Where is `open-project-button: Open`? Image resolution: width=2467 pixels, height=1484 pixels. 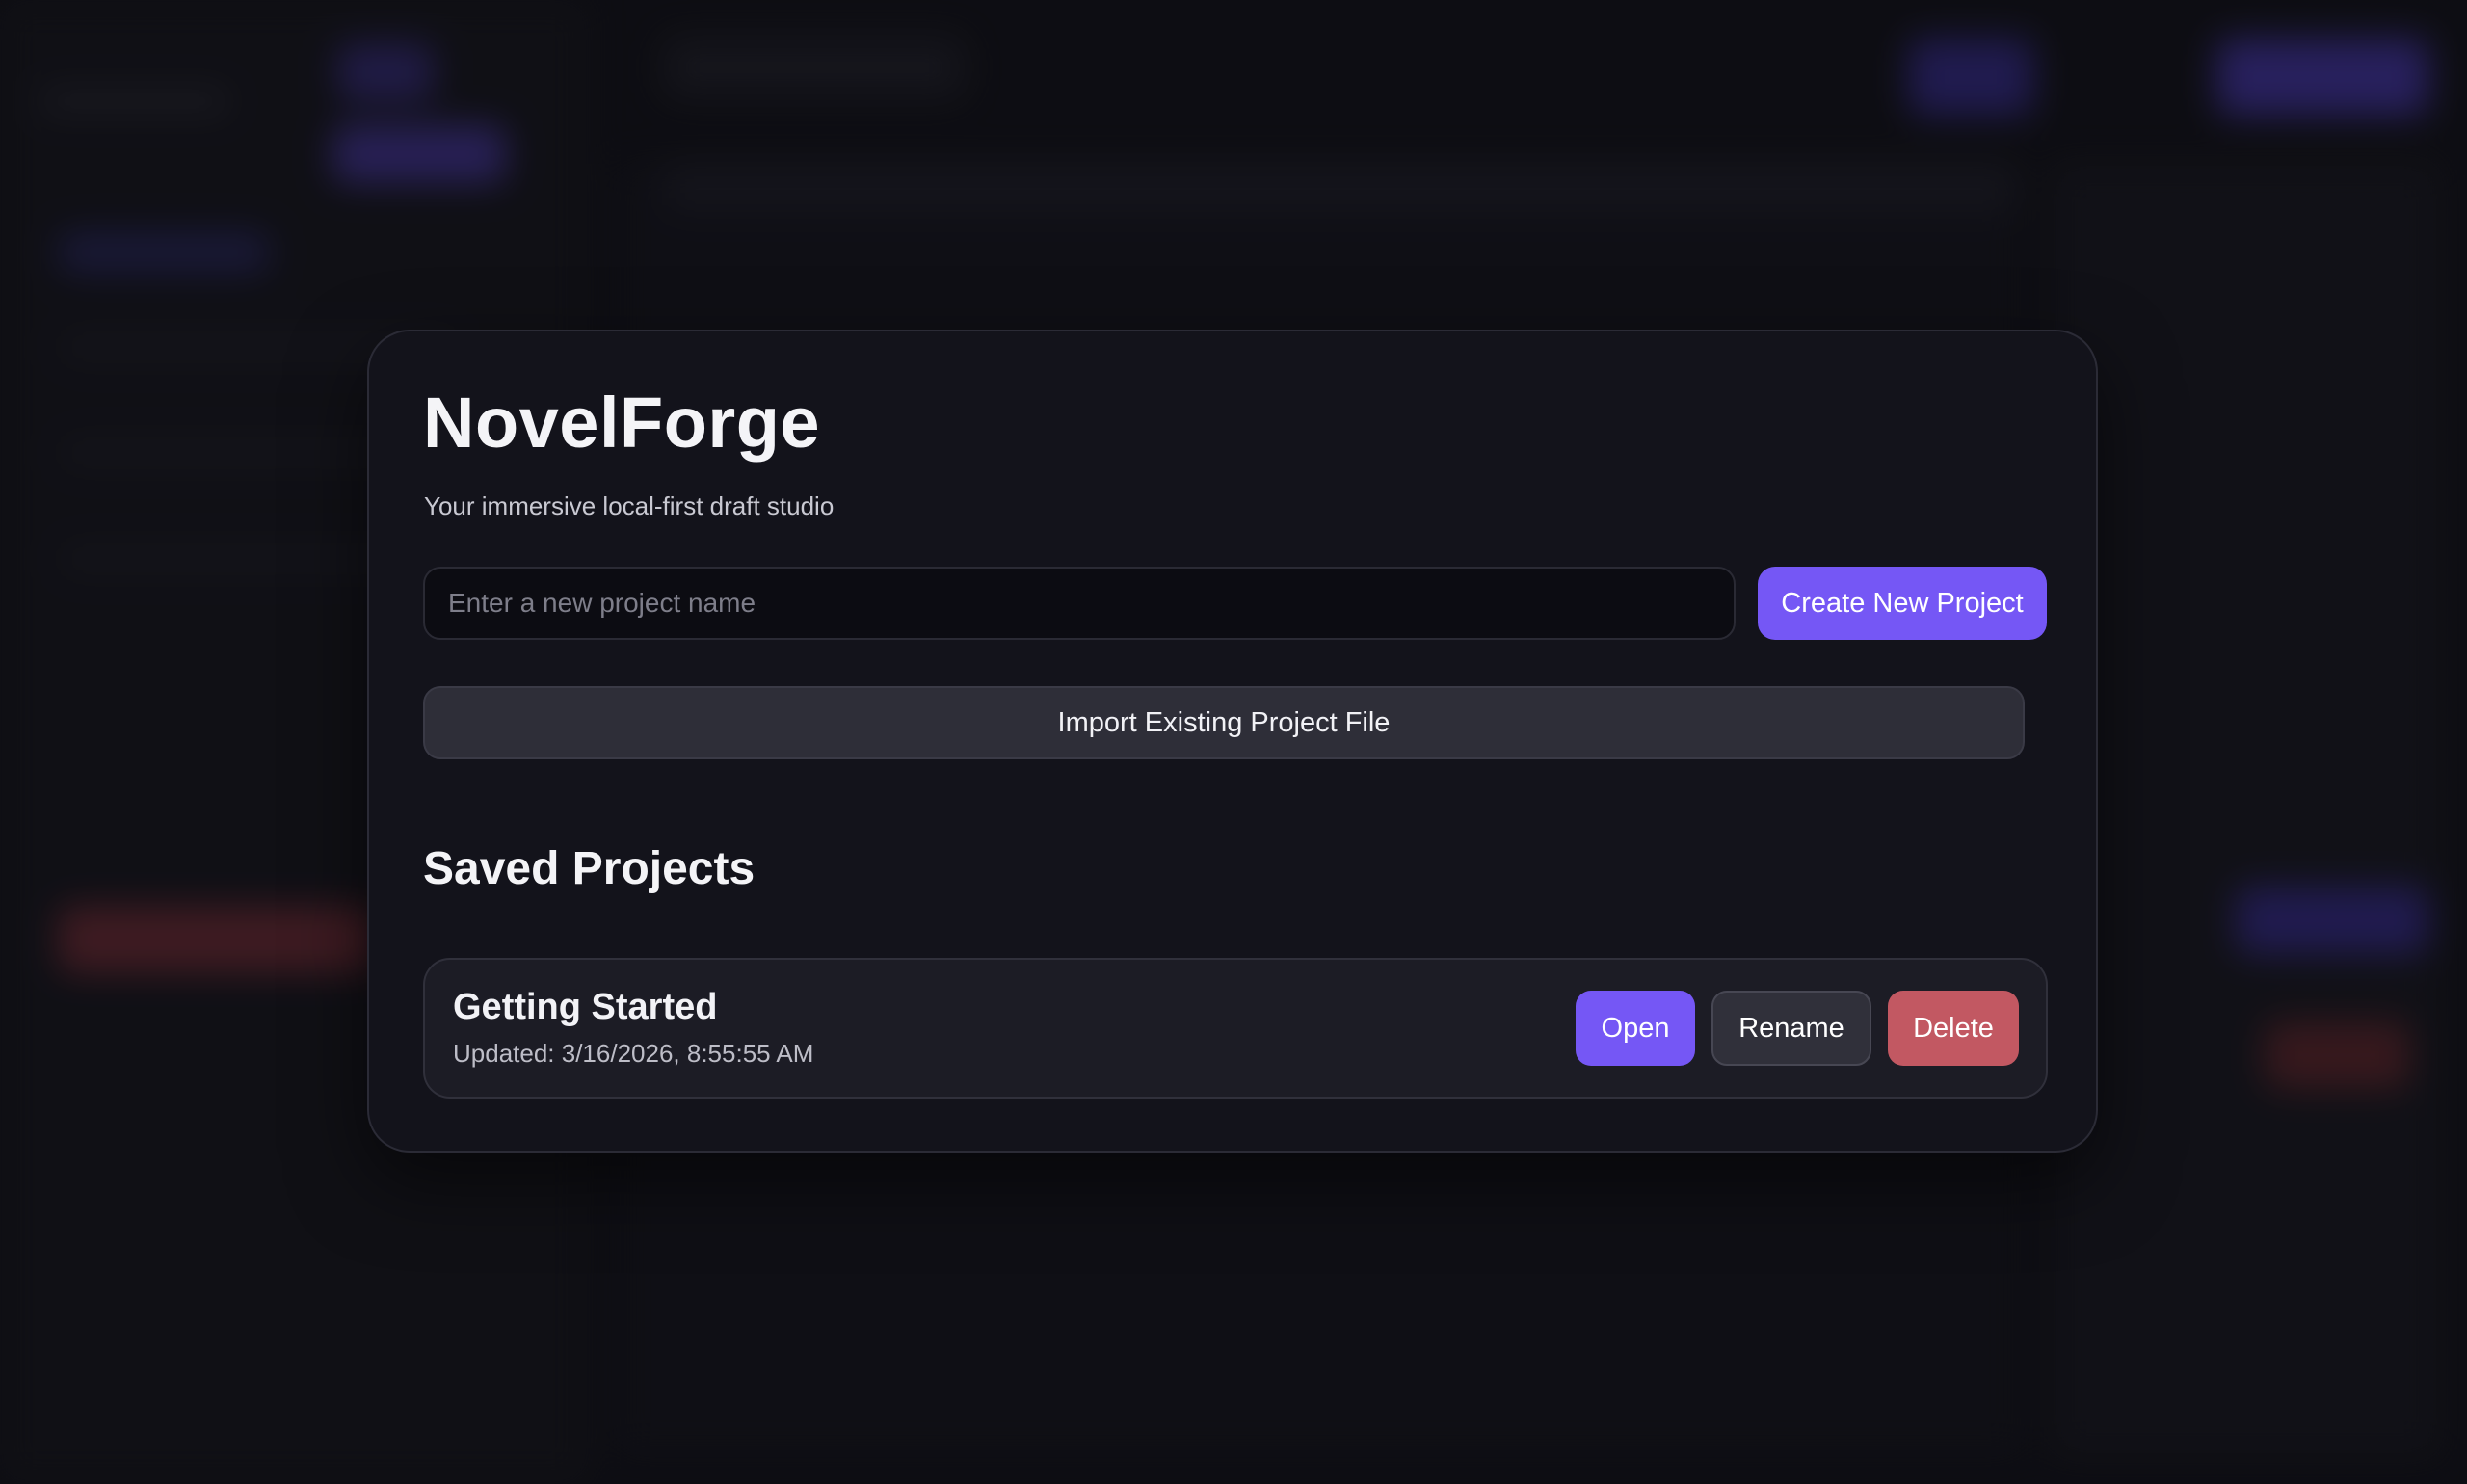 open-project-button: Open is located at coordinates (1635, 1028).